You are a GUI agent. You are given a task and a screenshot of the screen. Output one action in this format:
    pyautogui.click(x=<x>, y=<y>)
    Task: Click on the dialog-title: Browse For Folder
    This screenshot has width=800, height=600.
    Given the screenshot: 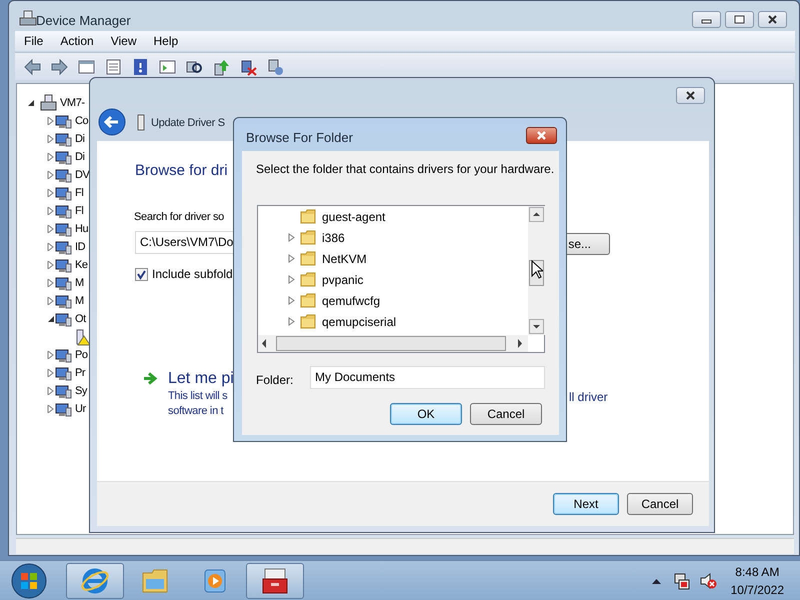 What is the action you would take?
    pyautogui.click(x=299, y=138)
    